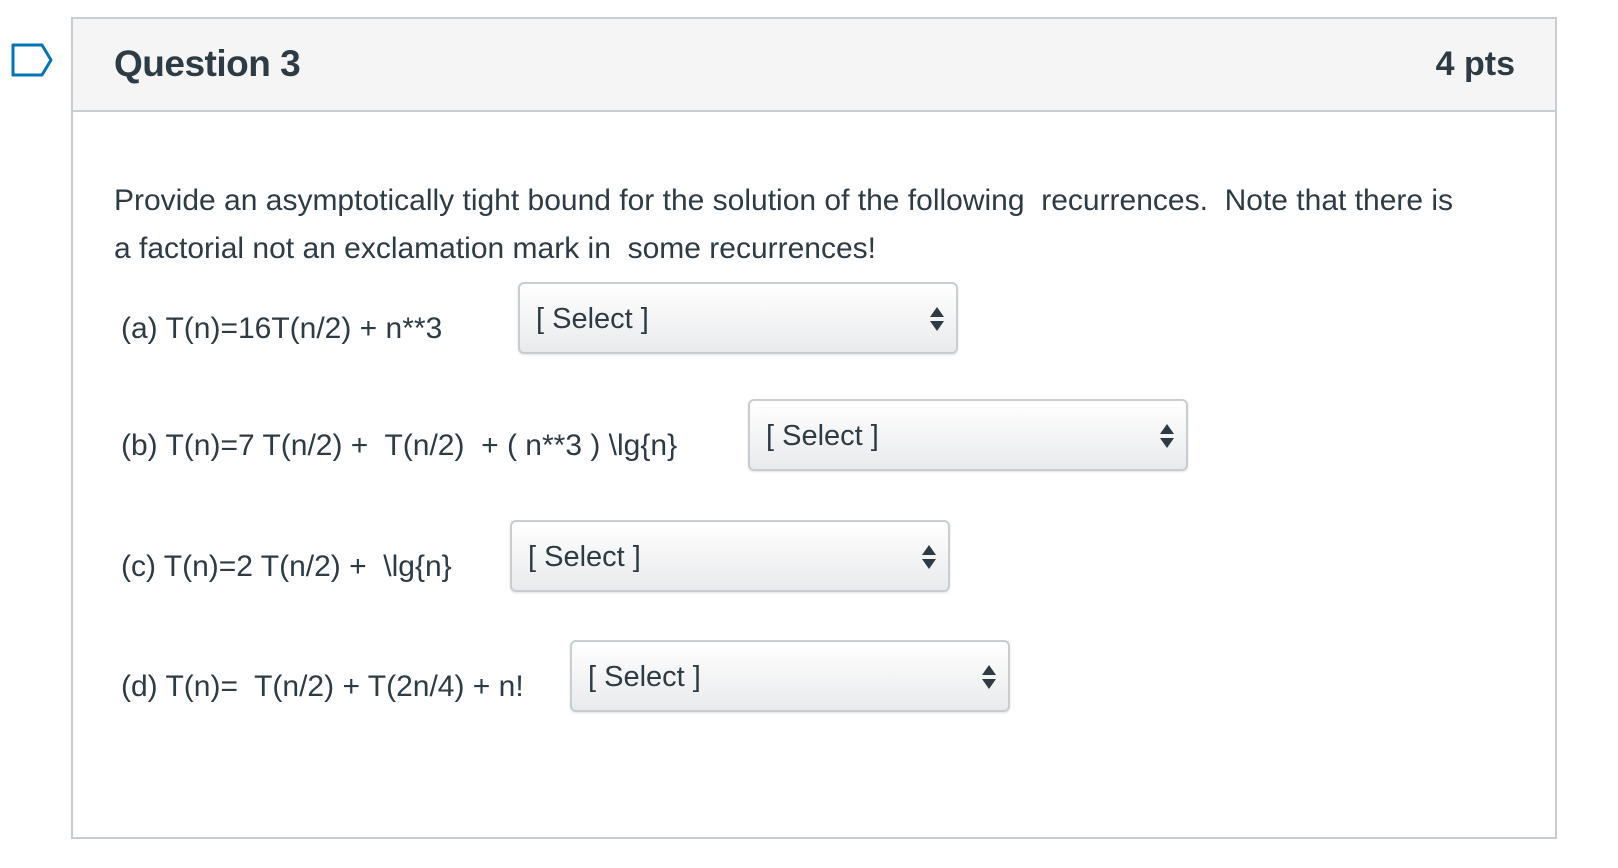  Describe the element at coordinates (286, 566) in the screenshot. I see `recurrence-c-label: (c) T(n)=2 T(n/2) + \lg{n}` at that location.